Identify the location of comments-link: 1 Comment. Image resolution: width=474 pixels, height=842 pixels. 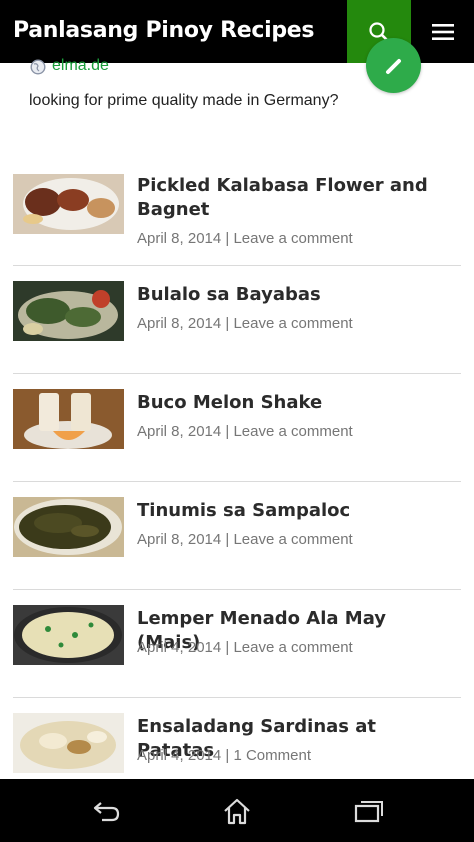
(272, 755).